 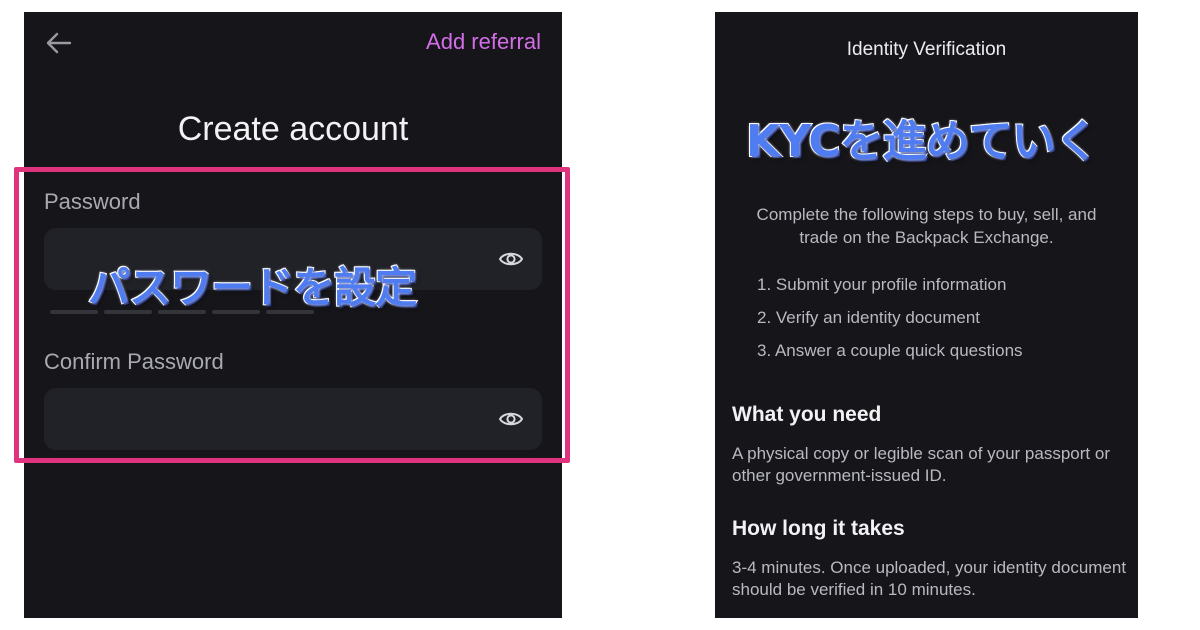 What do you see at coordinates (890, 350) in the screenshot?
I see `step-item: 3. Answer a couple quick questions` at bounding box center [890, 350].